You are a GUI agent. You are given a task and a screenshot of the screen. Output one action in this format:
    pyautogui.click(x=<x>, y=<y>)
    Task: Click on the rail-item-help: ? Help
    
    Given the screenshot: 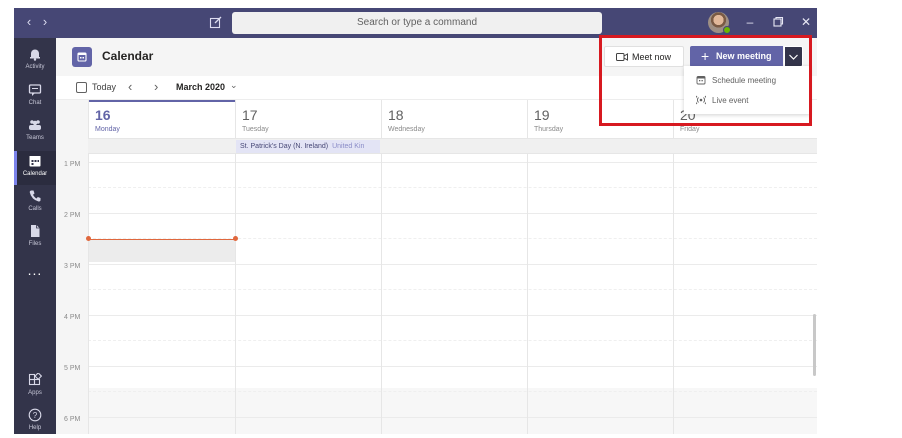 What is the action you would take?
    pyautogui.click(x=35, y=419)
    